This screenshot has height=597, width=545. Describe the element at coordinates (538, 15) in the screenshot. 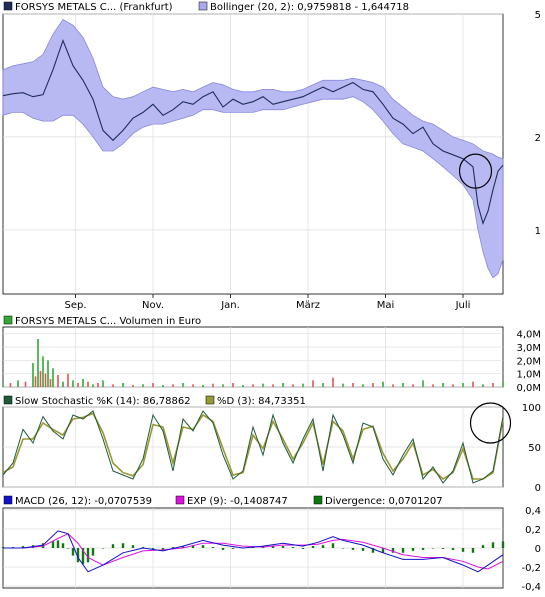

I see `price-y-tick-label: 5` at that location.